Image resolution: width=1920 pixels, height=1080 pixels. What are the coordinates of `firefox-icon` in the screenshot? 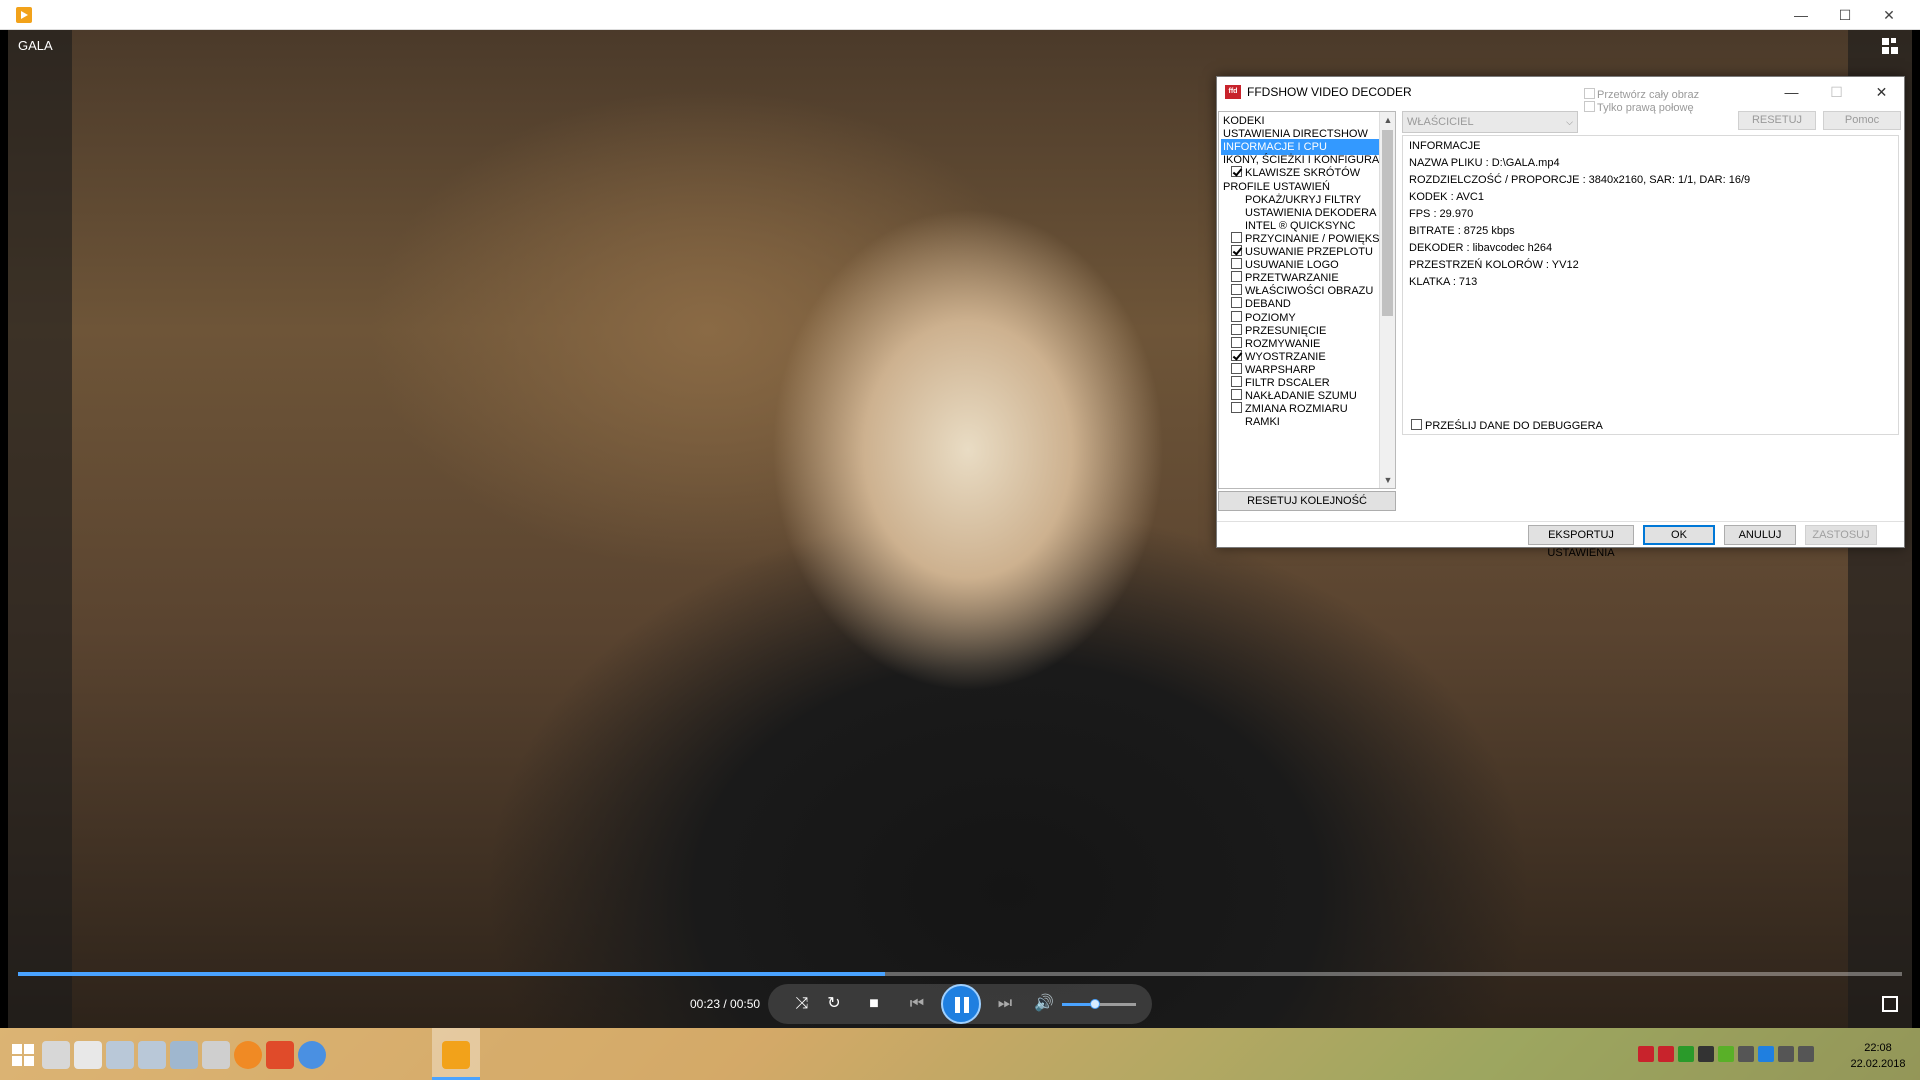 It's located at (248, 1055).